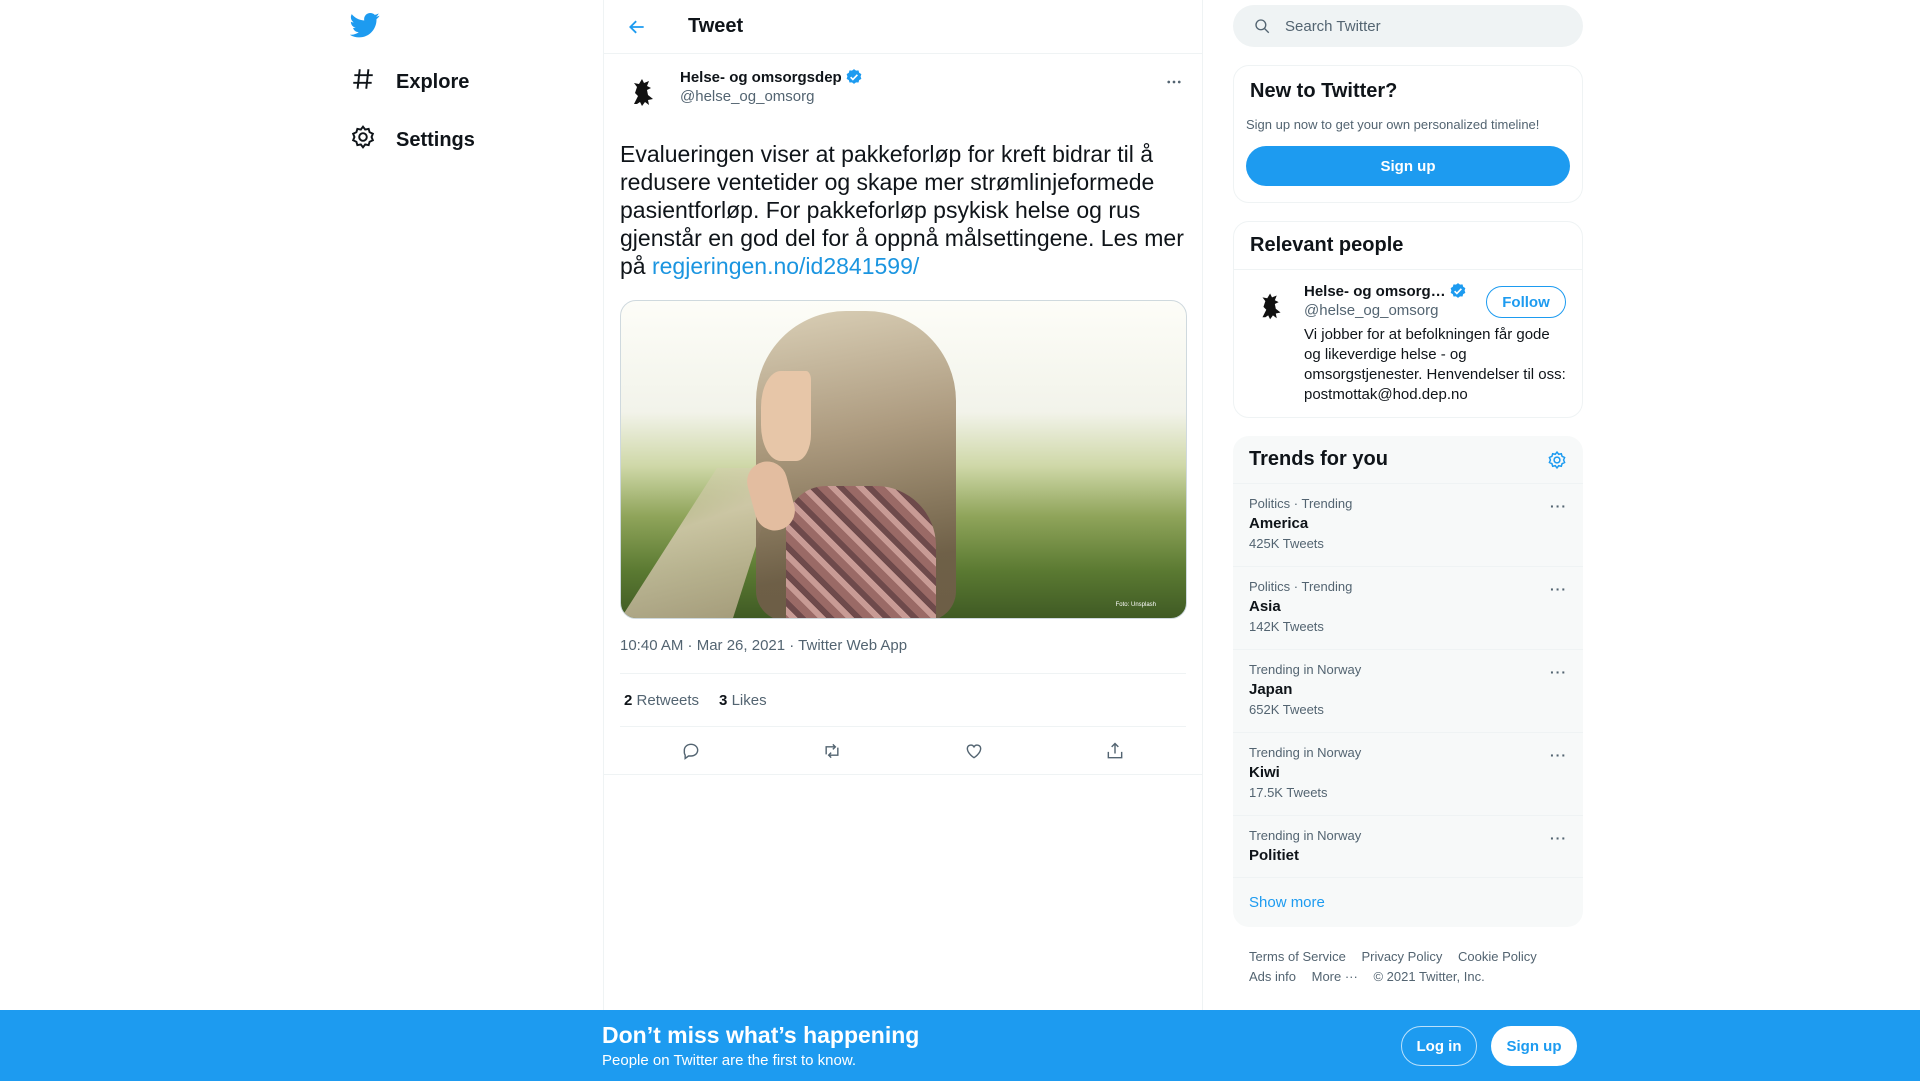 The height and width of the screenshot is (1081, 1920). I want to click on nav-explore: Explore, so click(409, 82).